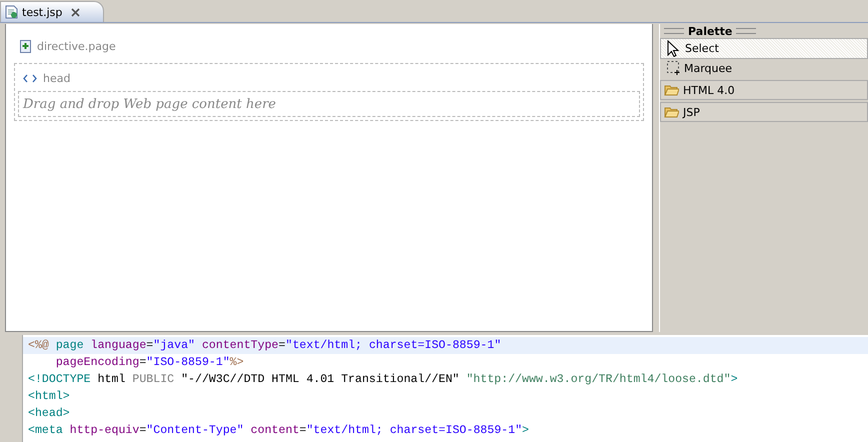  What do you see at coordinates (49, 414) in the screenshot?
I see `code-line: <head>` at bounding box center [49, 414].